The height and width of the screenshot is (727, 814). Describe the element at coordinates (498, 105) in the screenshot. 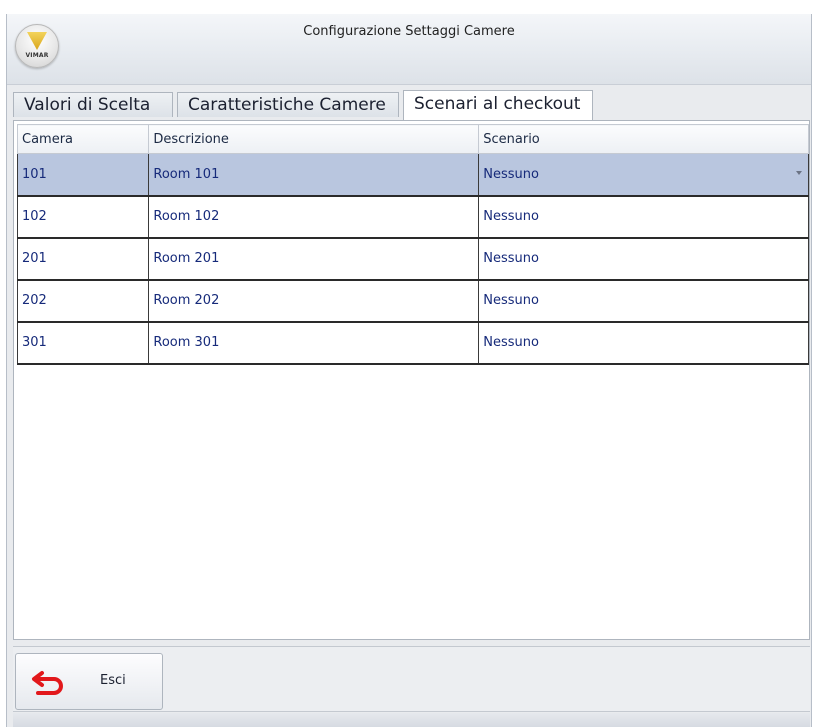

I see `tab-scenari-al-checkout: Scenari al checkout` at that location.